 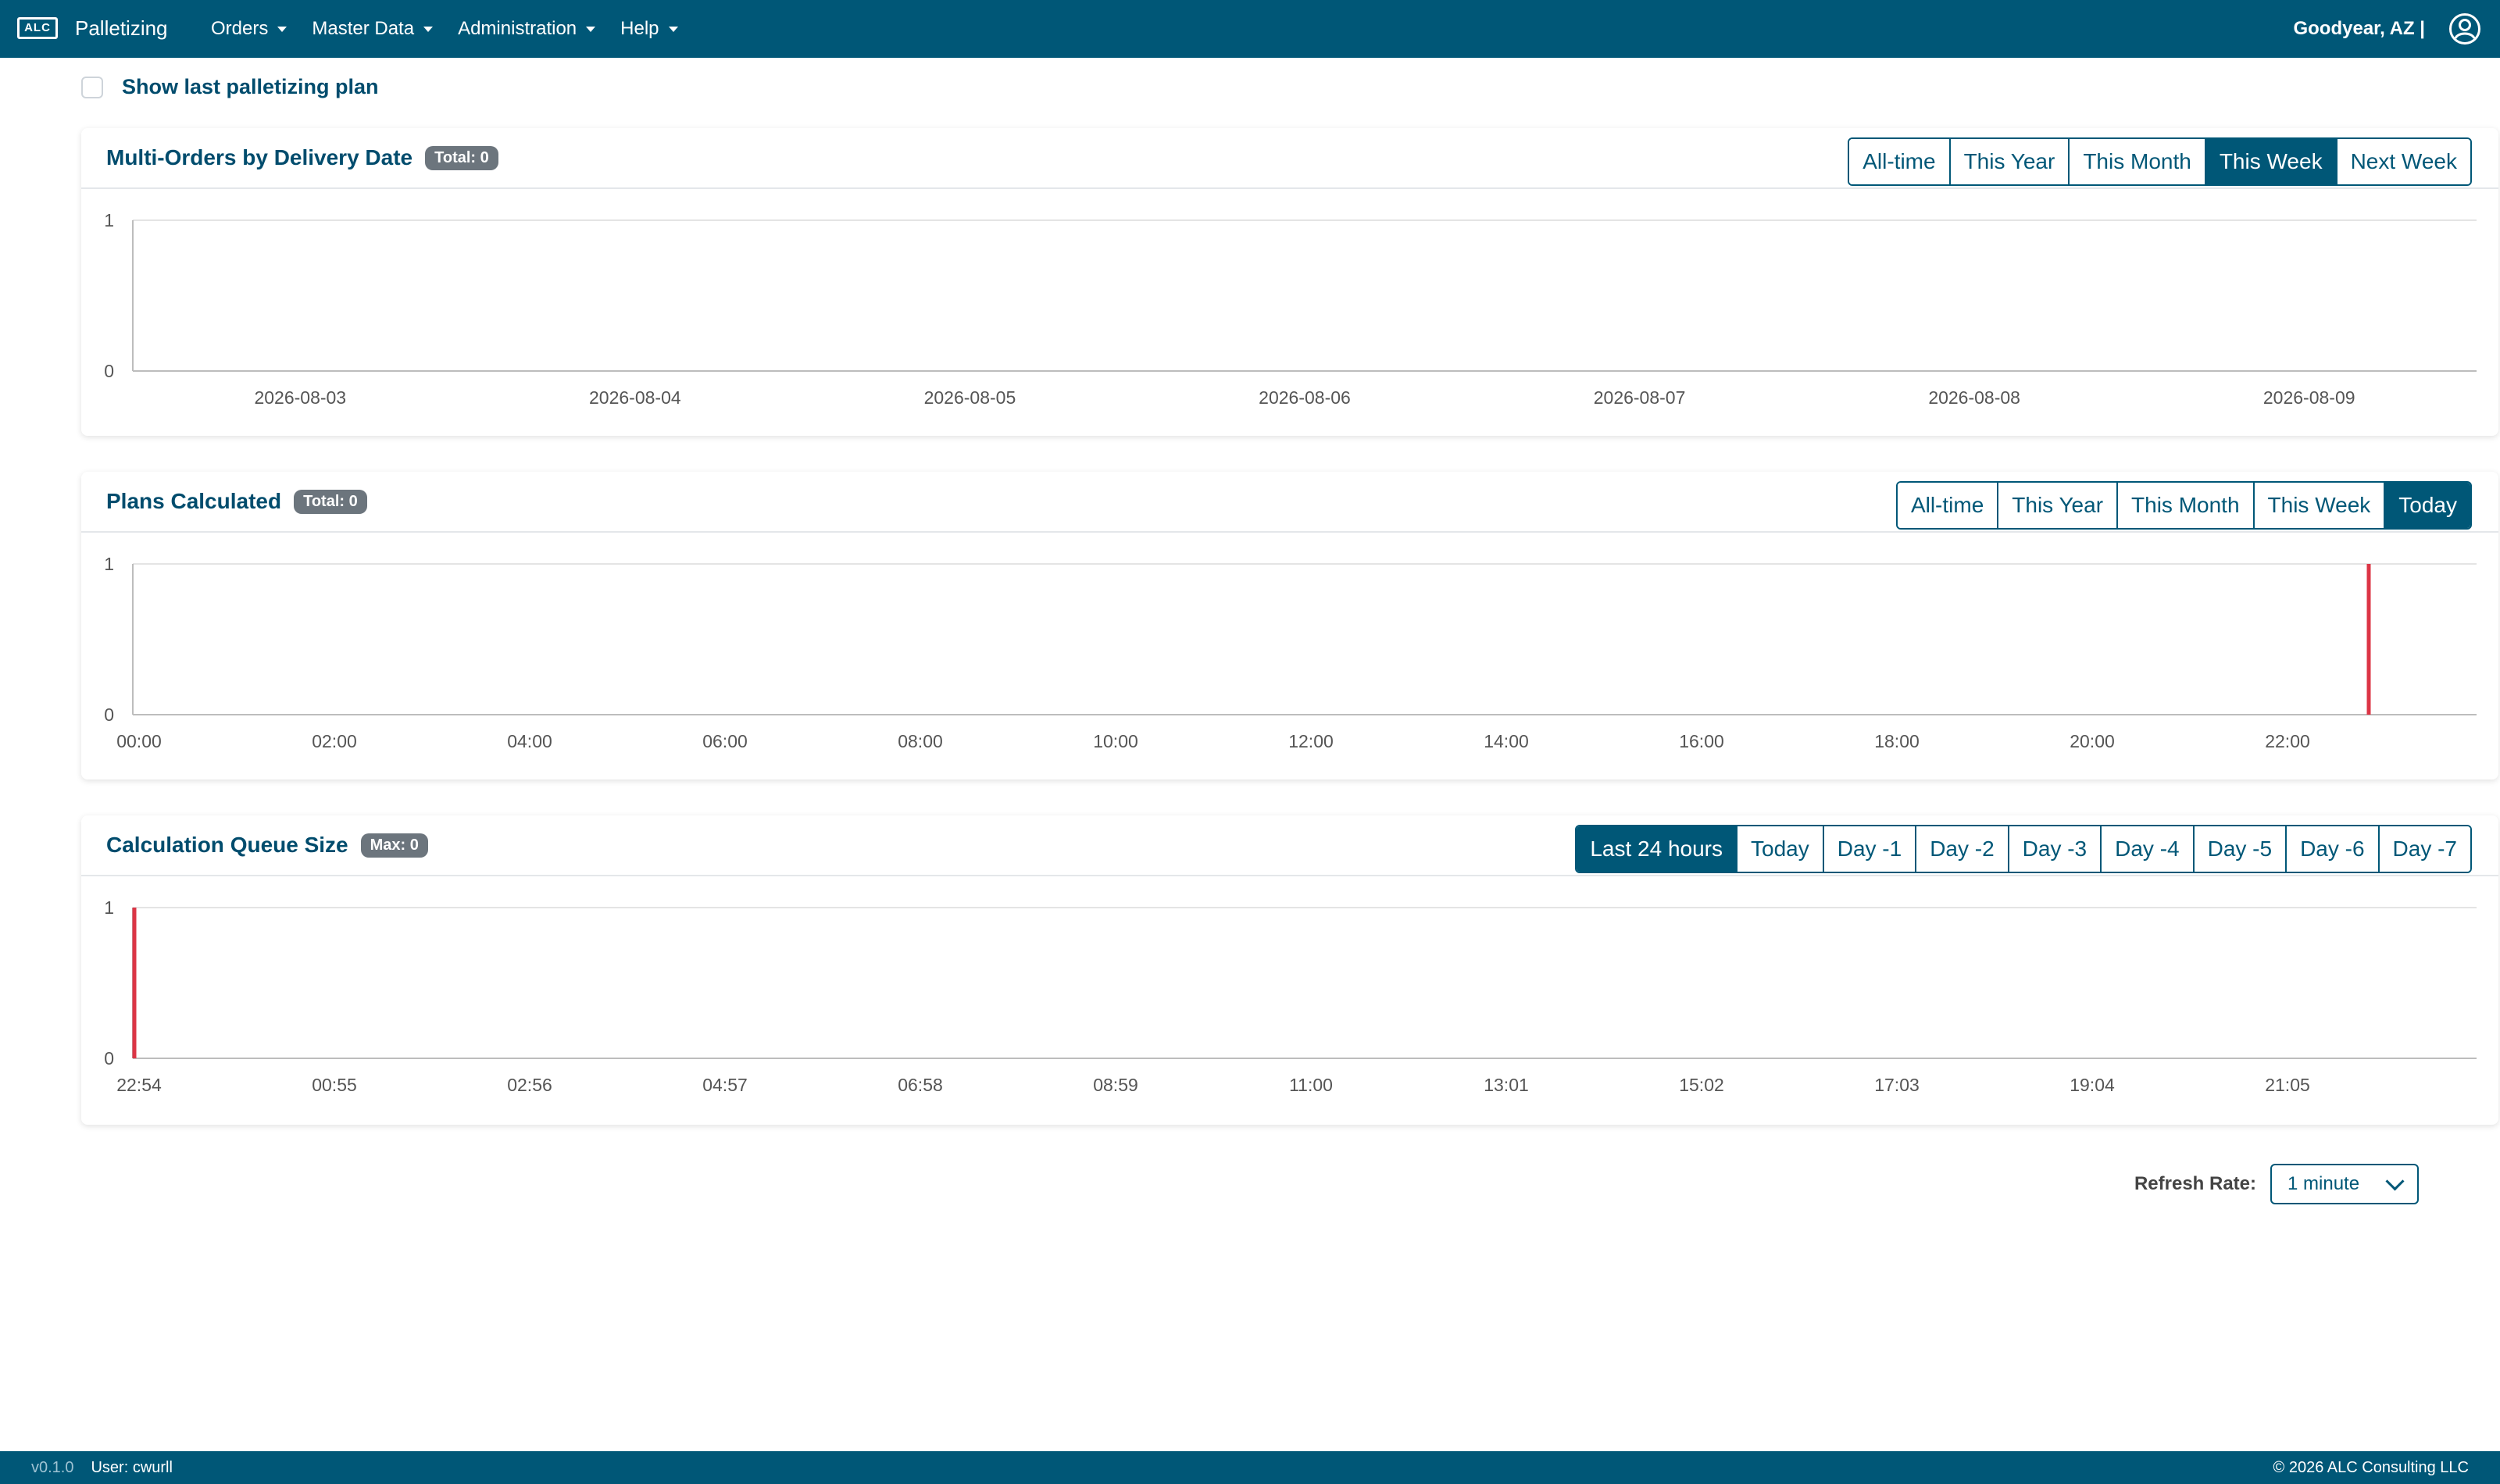 I want to click on main-menu: Orders Master Data Administration Help, so click(x=457, y=29).